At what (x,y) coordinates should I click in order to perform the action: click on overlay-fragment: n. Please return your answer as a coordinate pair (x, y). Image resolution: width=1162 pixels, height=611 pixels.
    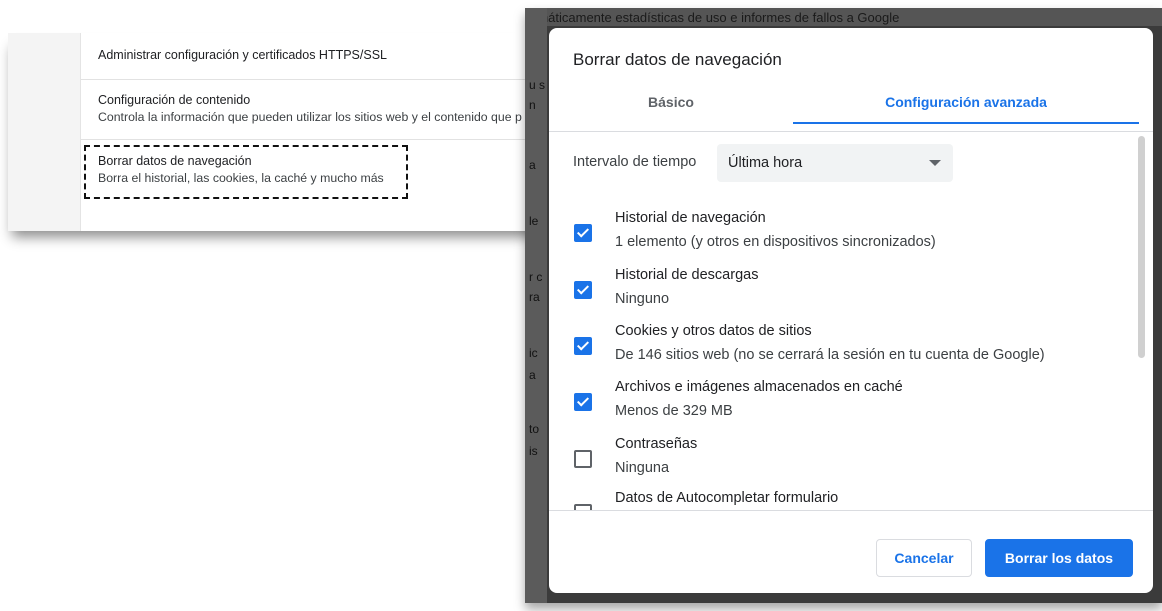
    Looking at the image, I should click on (532, 105).